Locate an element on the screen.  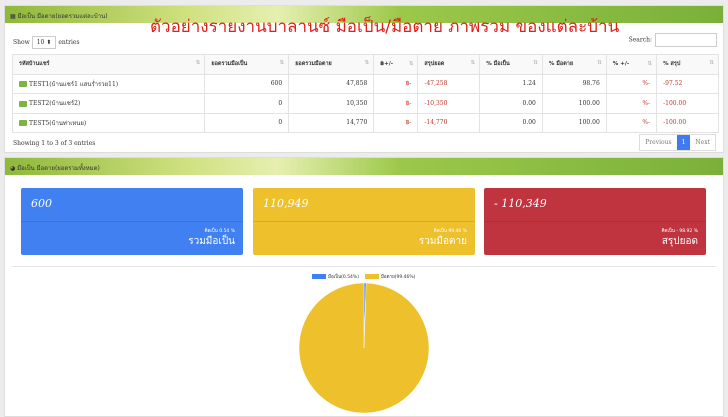
entries-select: 10 ⬍ is located at coordinates (44, 42).